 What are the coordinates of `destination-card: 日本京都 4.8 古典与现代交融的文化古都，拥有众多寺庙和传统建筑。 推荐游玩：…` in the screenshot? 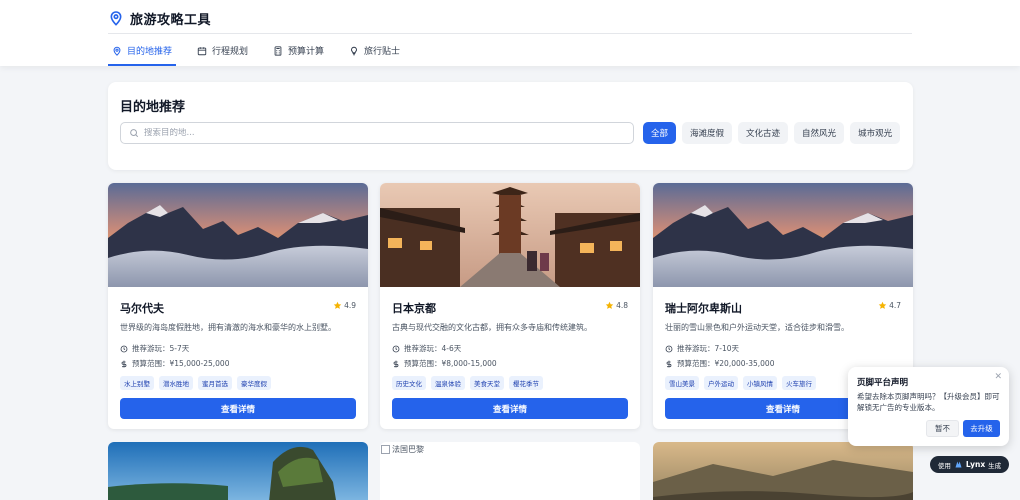 It's located at (510, 306).